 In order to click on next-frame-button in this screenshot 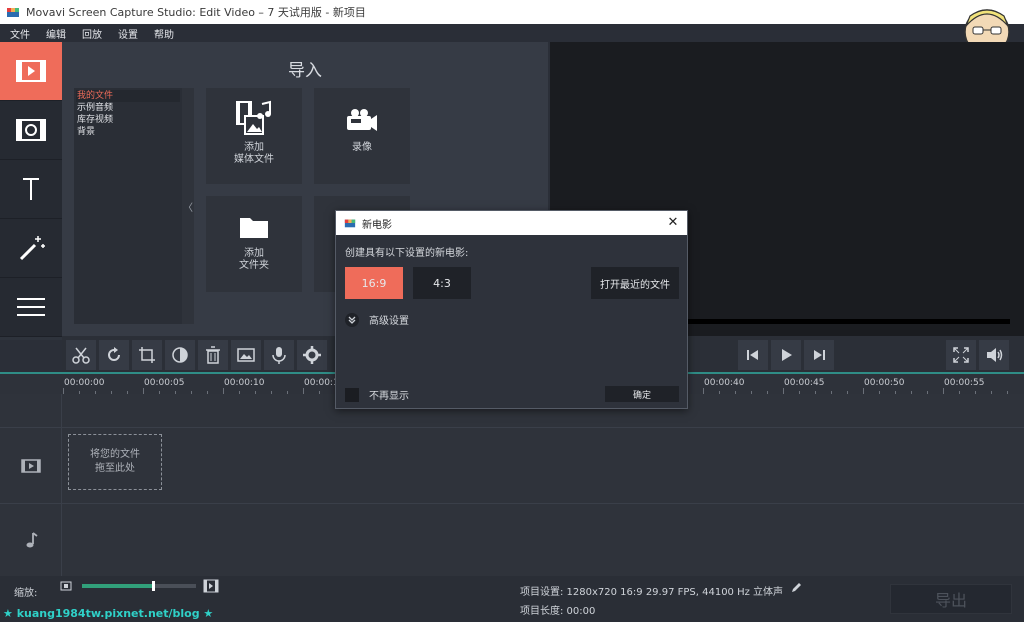, I will do `click(819, 355)`.